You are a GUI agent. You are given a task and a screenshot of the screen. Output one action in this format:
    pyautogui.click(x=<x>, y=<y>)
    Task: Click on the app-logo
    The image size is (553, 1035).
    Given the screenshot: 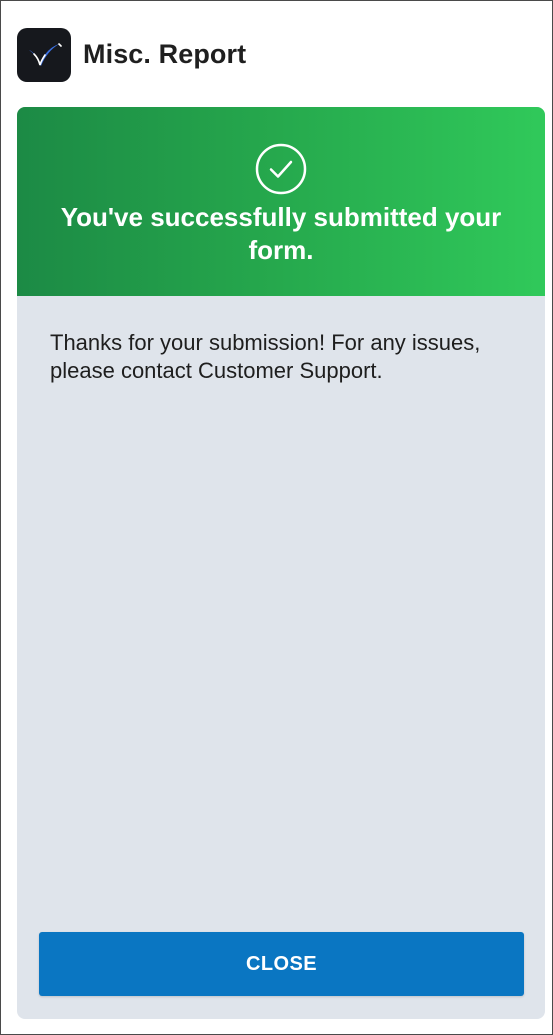 What is the action you would take?
    pyautogui.click(x=44, y=55)
    